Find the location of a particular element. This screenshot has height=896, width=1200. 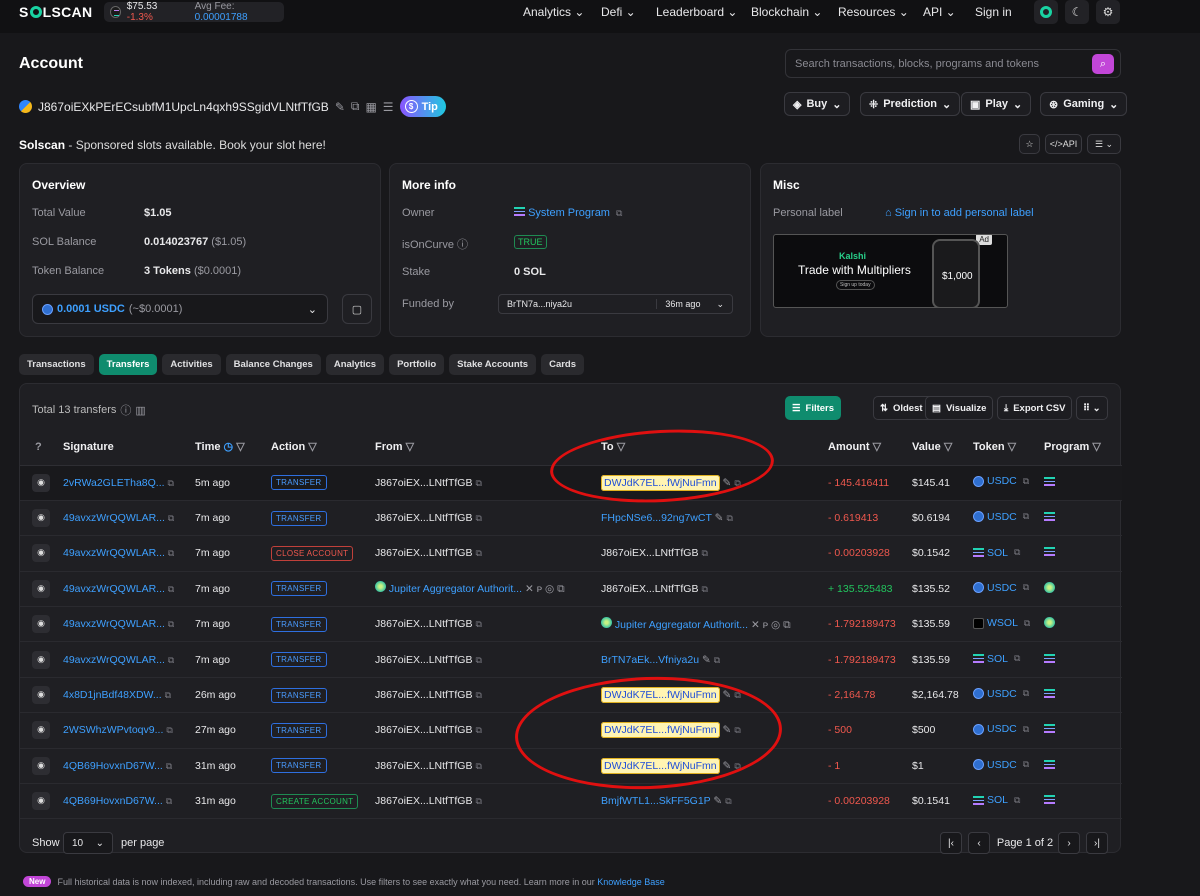

tab-balance-changes: Balance Changes is located at coordinates (273, 364).